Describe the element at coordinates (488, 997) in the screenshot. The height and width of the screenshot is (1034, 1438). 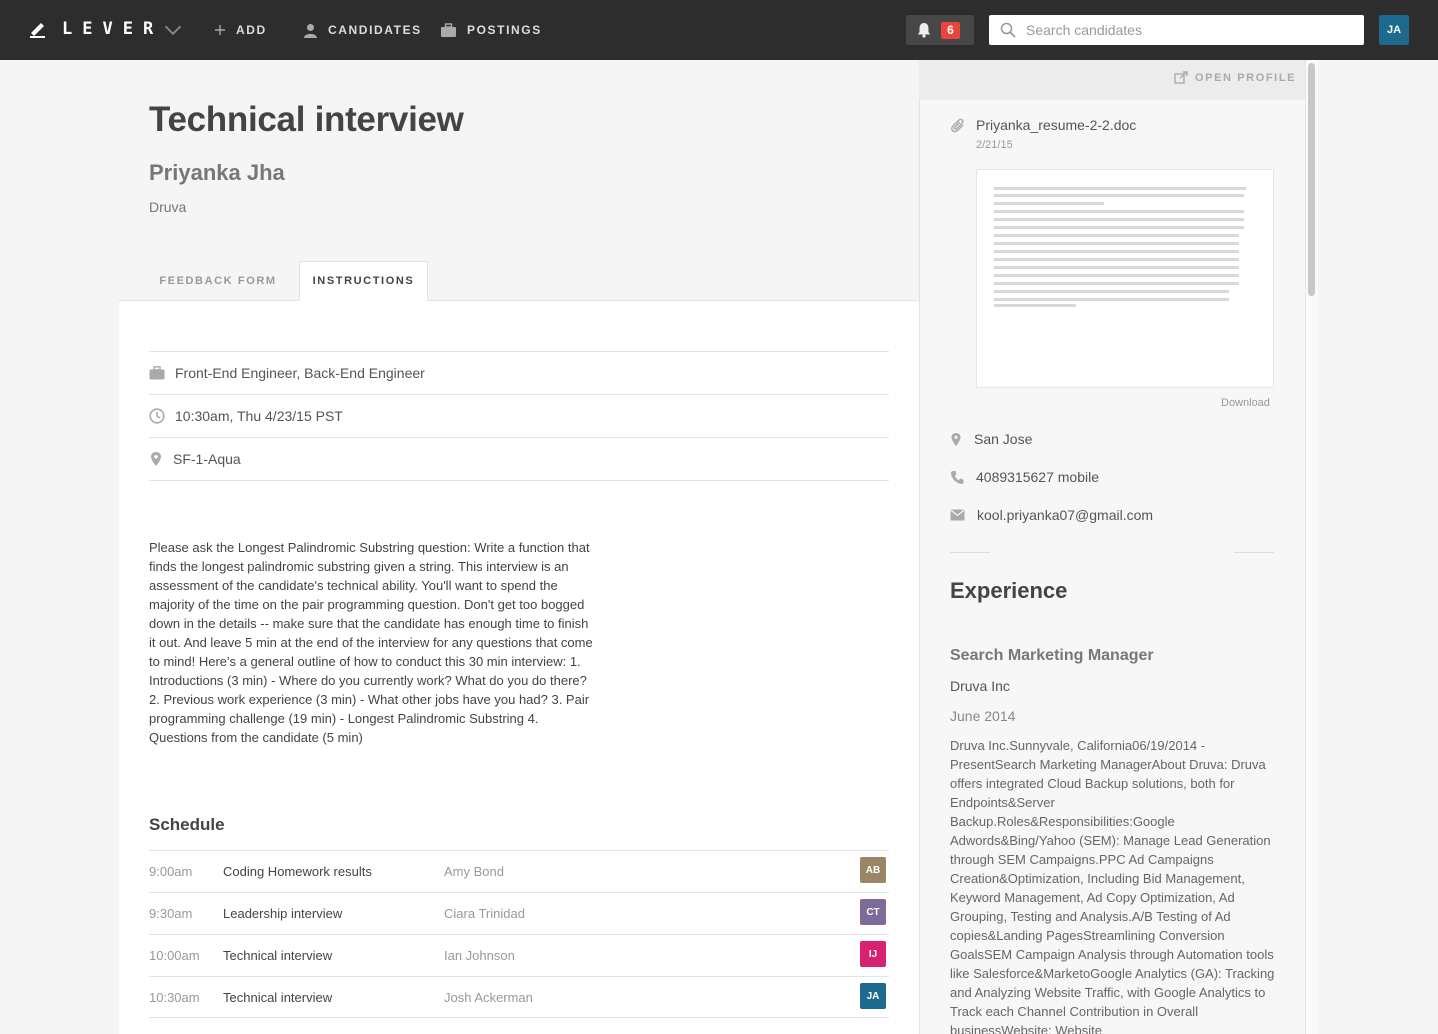
I see `schedule-interviewer: Josh Ackerman` at that location.